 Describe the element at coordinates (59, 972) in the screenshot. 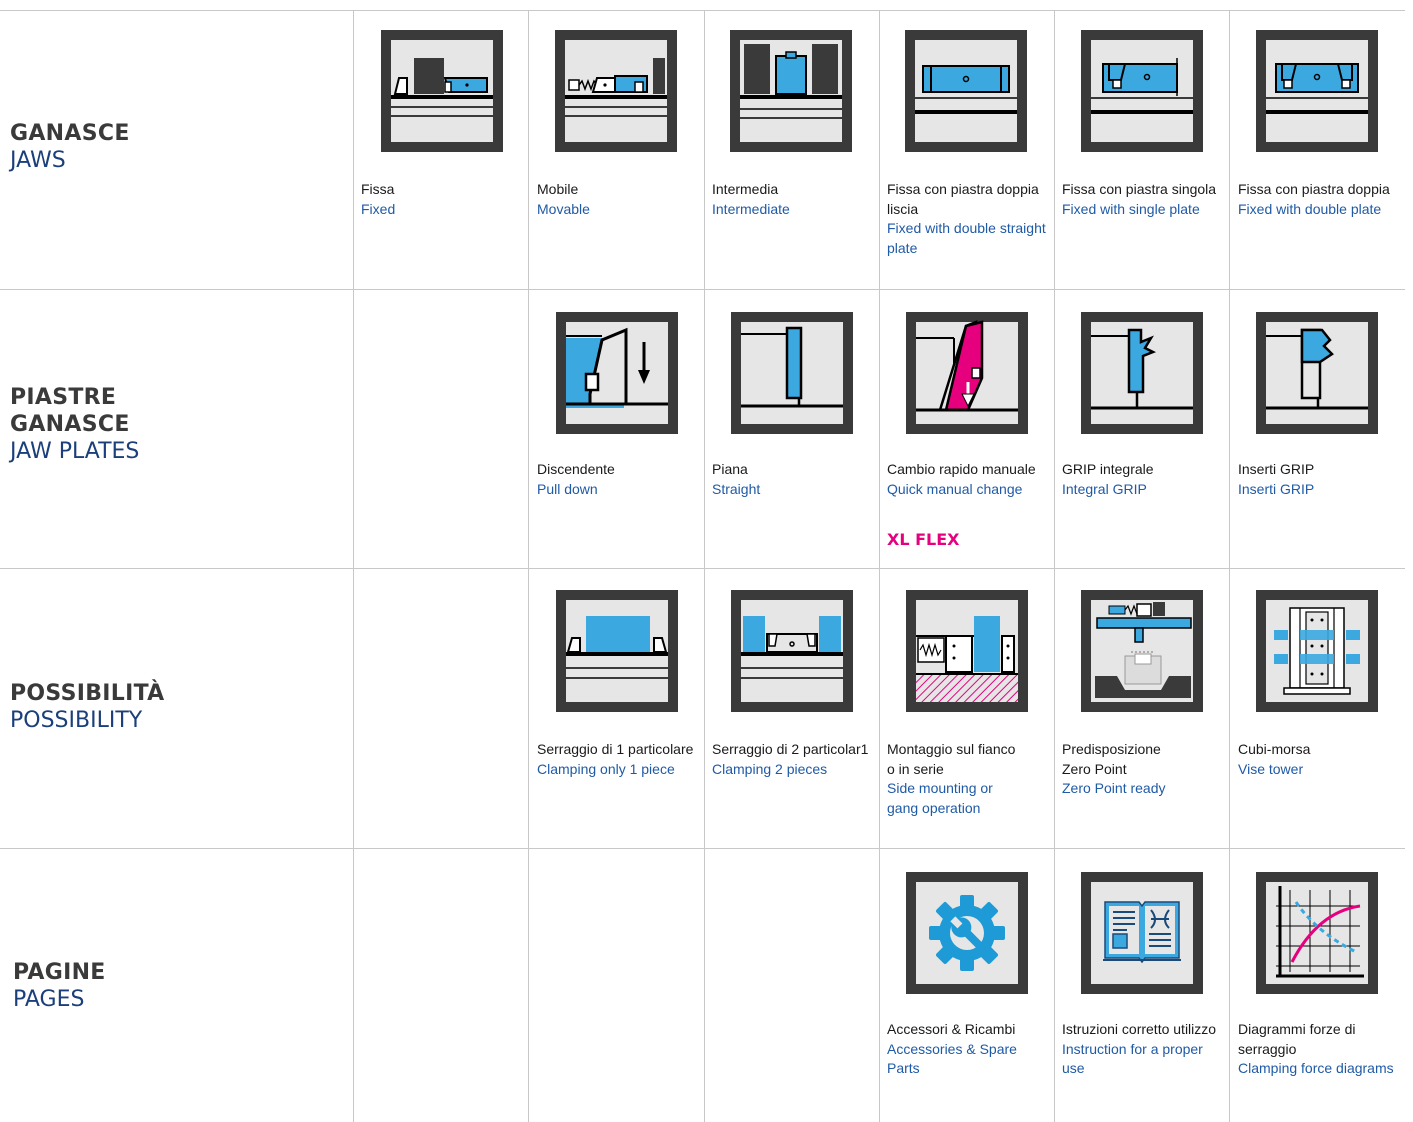

I see `section-title-it: PAGINE` at that location.